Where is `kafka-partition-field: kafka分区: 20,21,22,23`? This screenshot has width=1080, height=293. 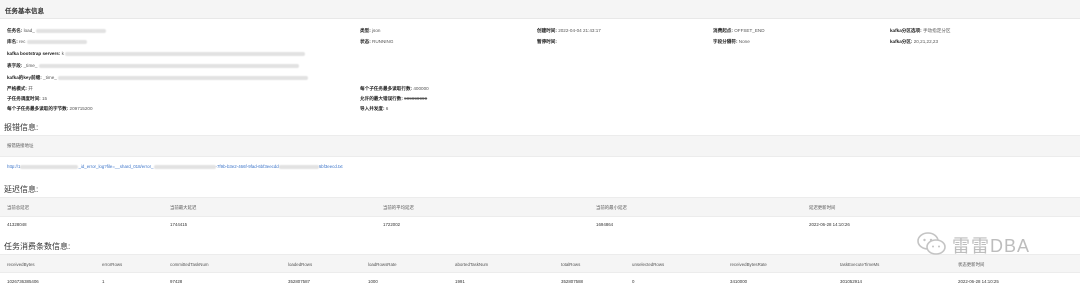
kafka-partition-field: kafka分区: 20,21,22,23 is located at coordinates (914, 41).